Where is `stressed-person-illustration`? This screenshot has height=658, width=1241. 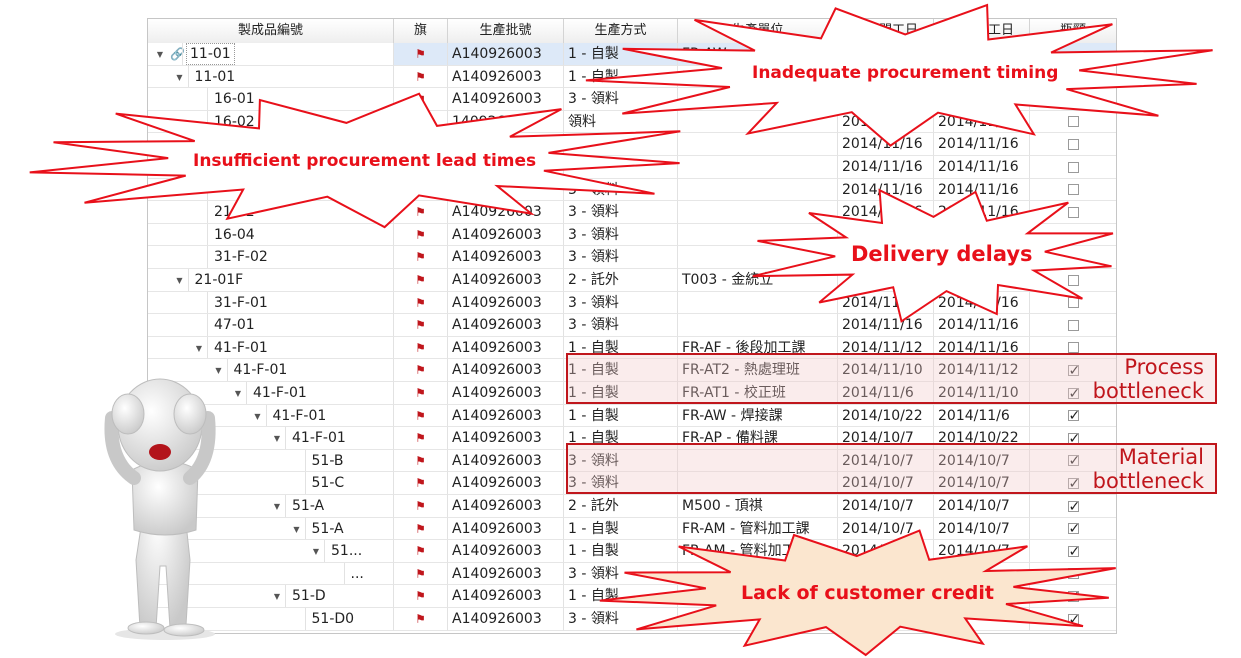 stressed-person-illustration is located at coordinates (160, 509).